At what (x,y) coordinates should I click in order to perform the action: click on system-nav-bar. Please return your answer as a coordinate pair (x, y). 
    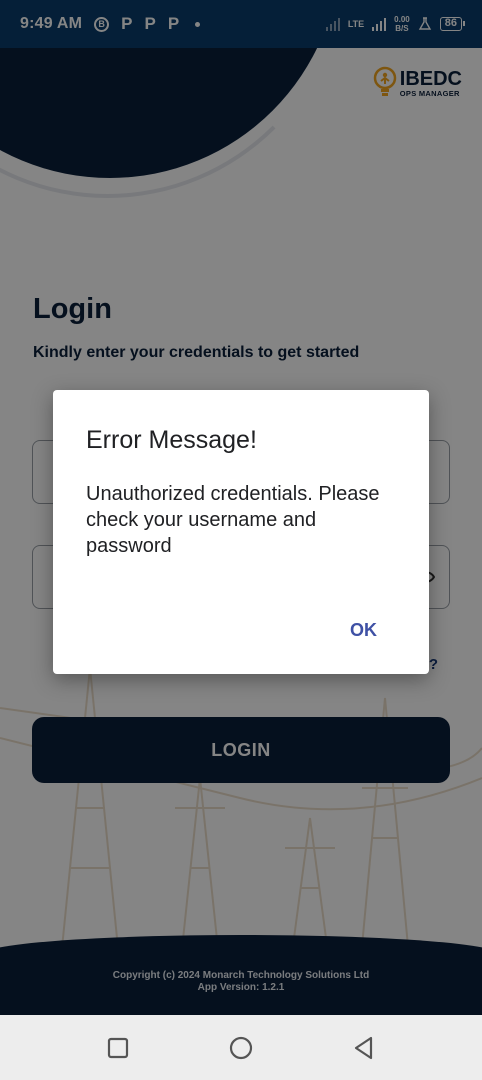
    Looking at the image, I should click on (241, 1047).